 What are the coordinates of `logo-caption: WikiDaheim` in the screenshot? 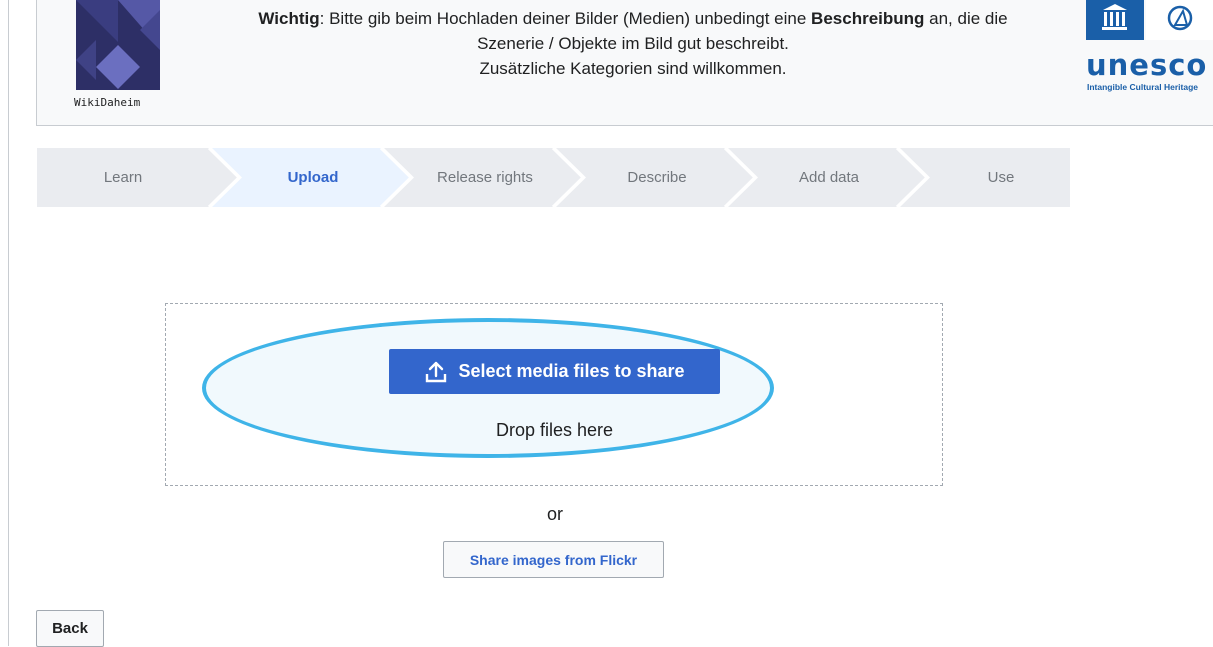 It's located at (107, 102).